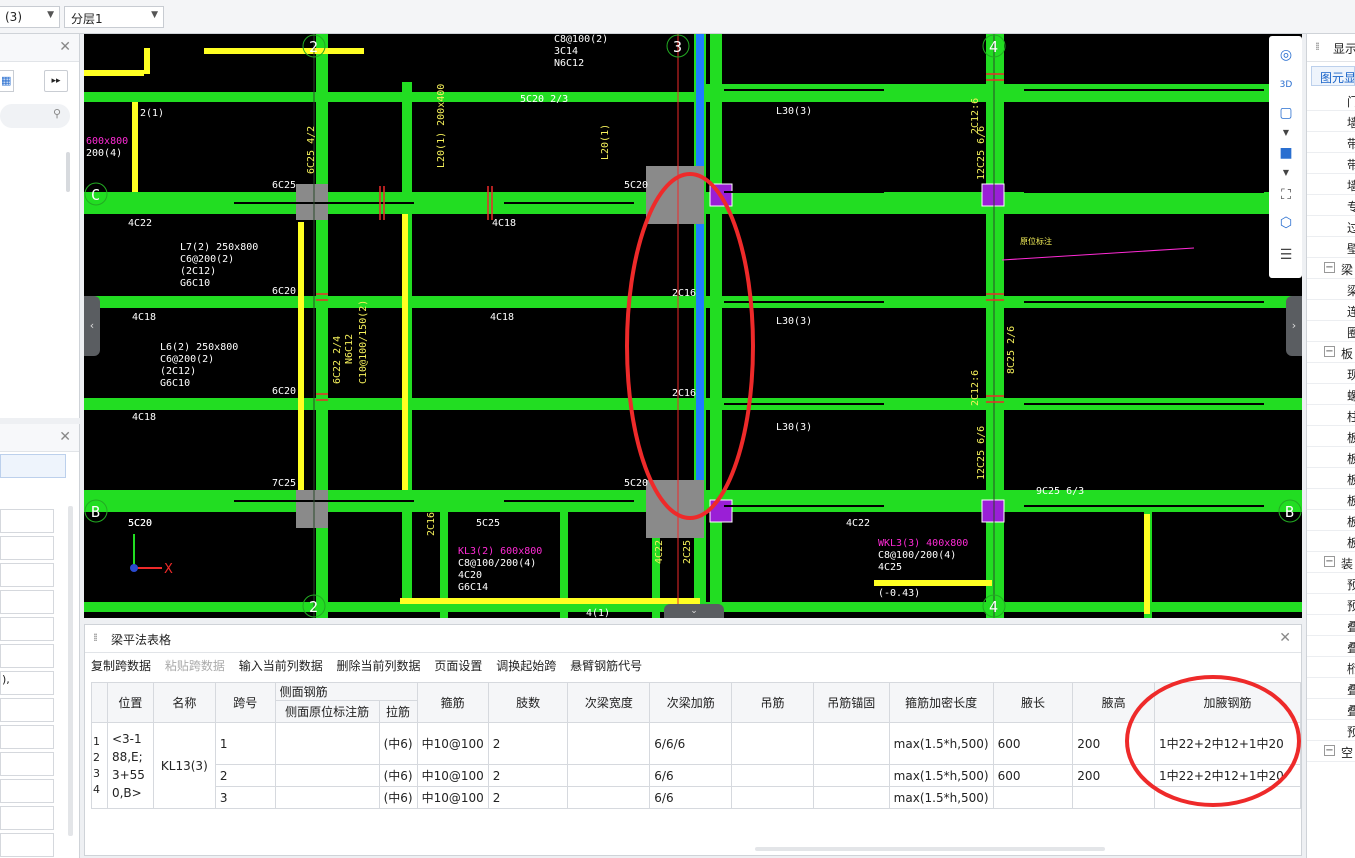 This screenshot has width=1355, height=858. Describe the element at coordinates (346, 691) in the screenshot. I see `column-header: 侧面钢筋` at that location.